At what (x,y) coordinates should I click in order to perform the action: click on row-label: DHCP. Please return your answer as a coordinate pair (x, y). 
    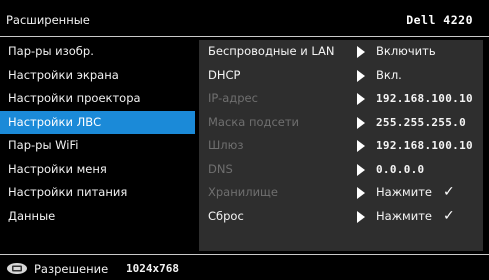
    Looking at the image, I should click on (224, 74).